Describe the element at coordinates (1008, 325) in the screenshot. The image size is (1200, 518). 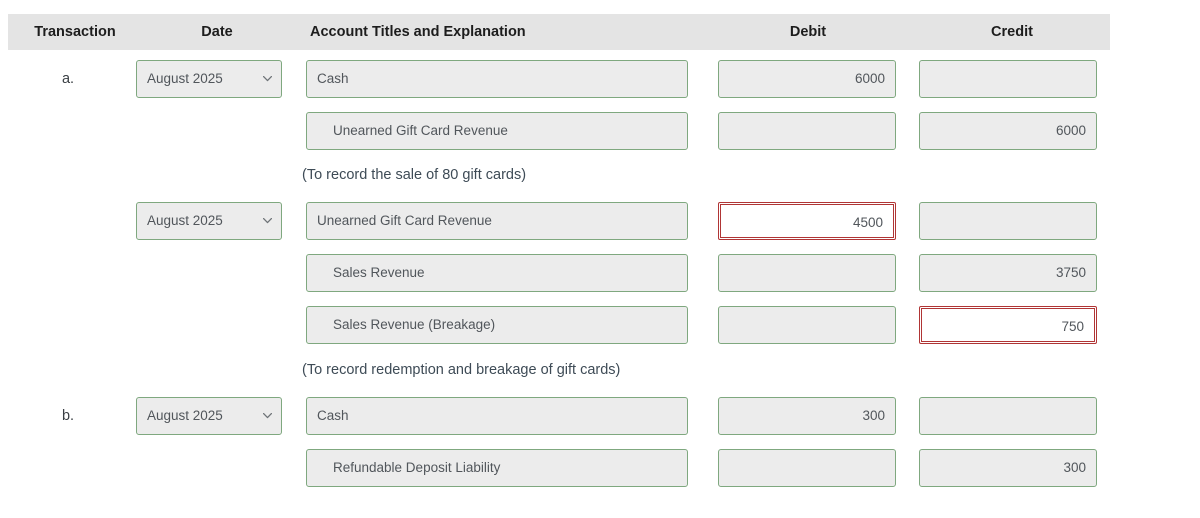
I see `credit-amount-input: 750` at that location.